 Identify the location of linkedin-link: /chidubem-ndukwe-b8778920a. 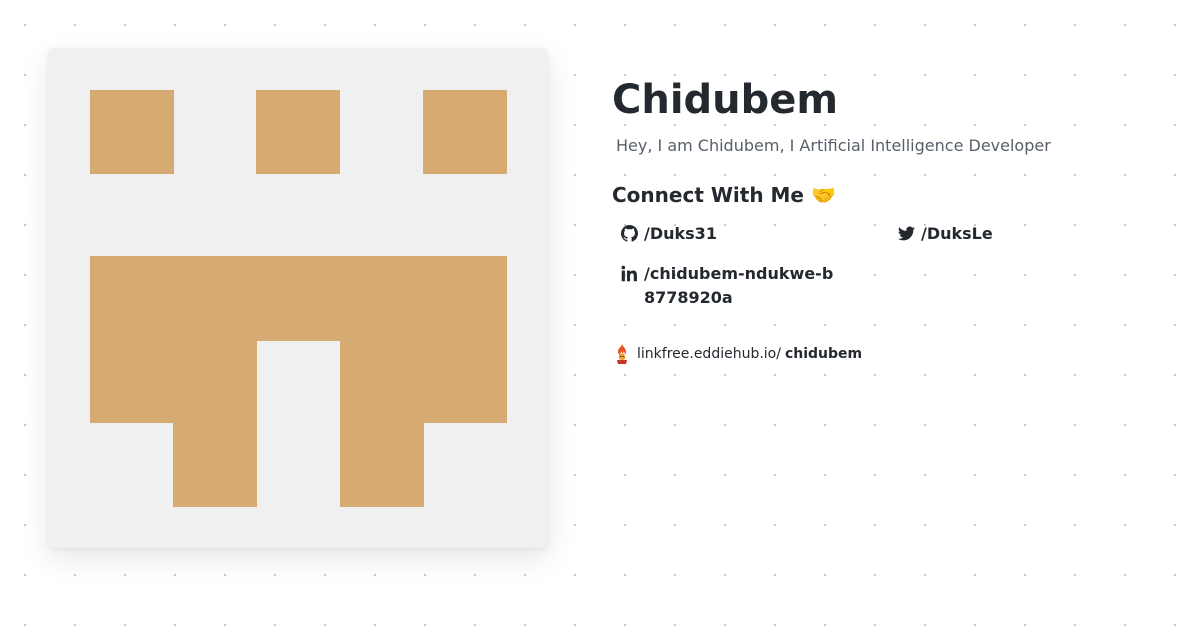
(759, 286).